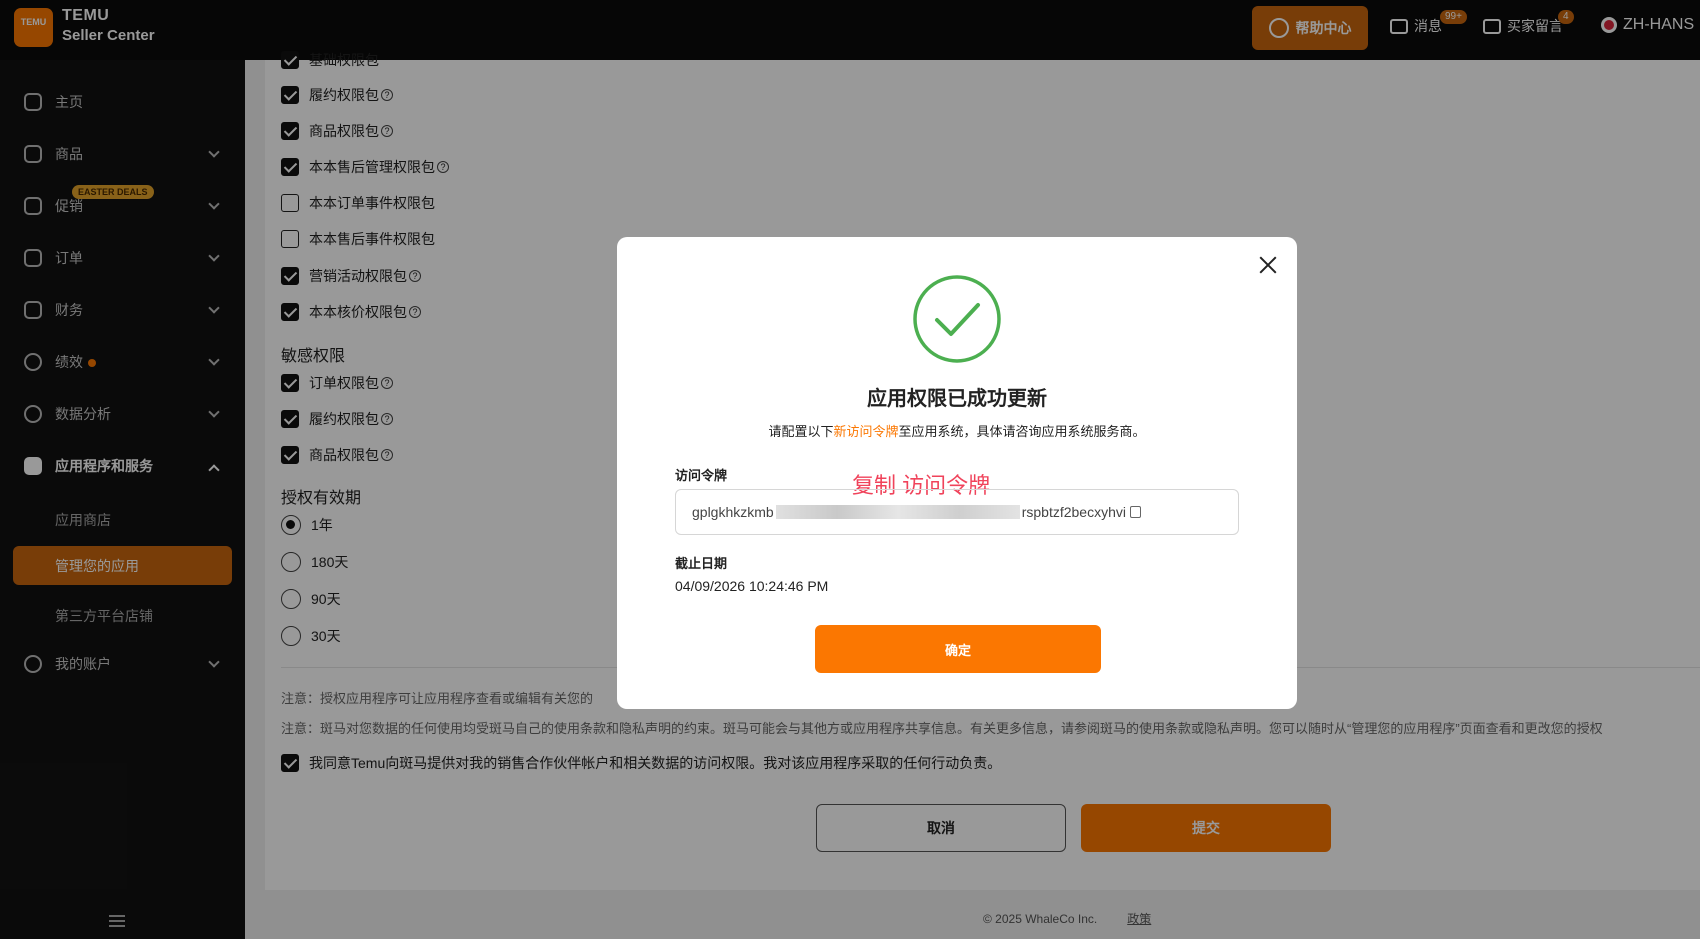  I want to click on token-label: 访问令牌, so click(701, 475).